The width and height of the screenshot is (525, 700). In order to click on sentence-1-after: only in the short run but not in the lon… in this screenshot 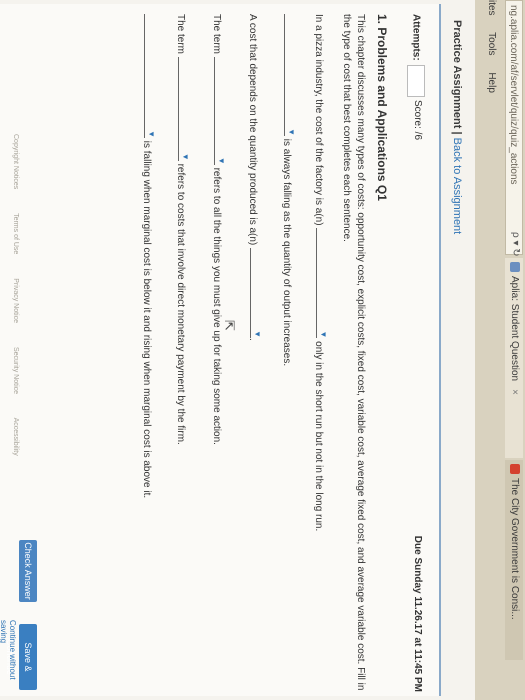, I will do `click(318, 436)`.